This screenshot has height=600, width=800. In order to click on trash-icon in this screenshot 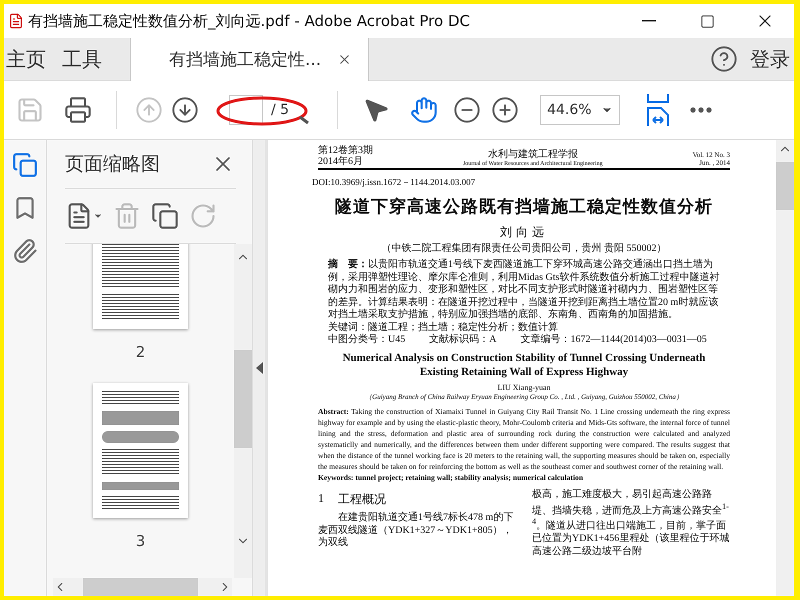, I will do `click(127, 216)`.